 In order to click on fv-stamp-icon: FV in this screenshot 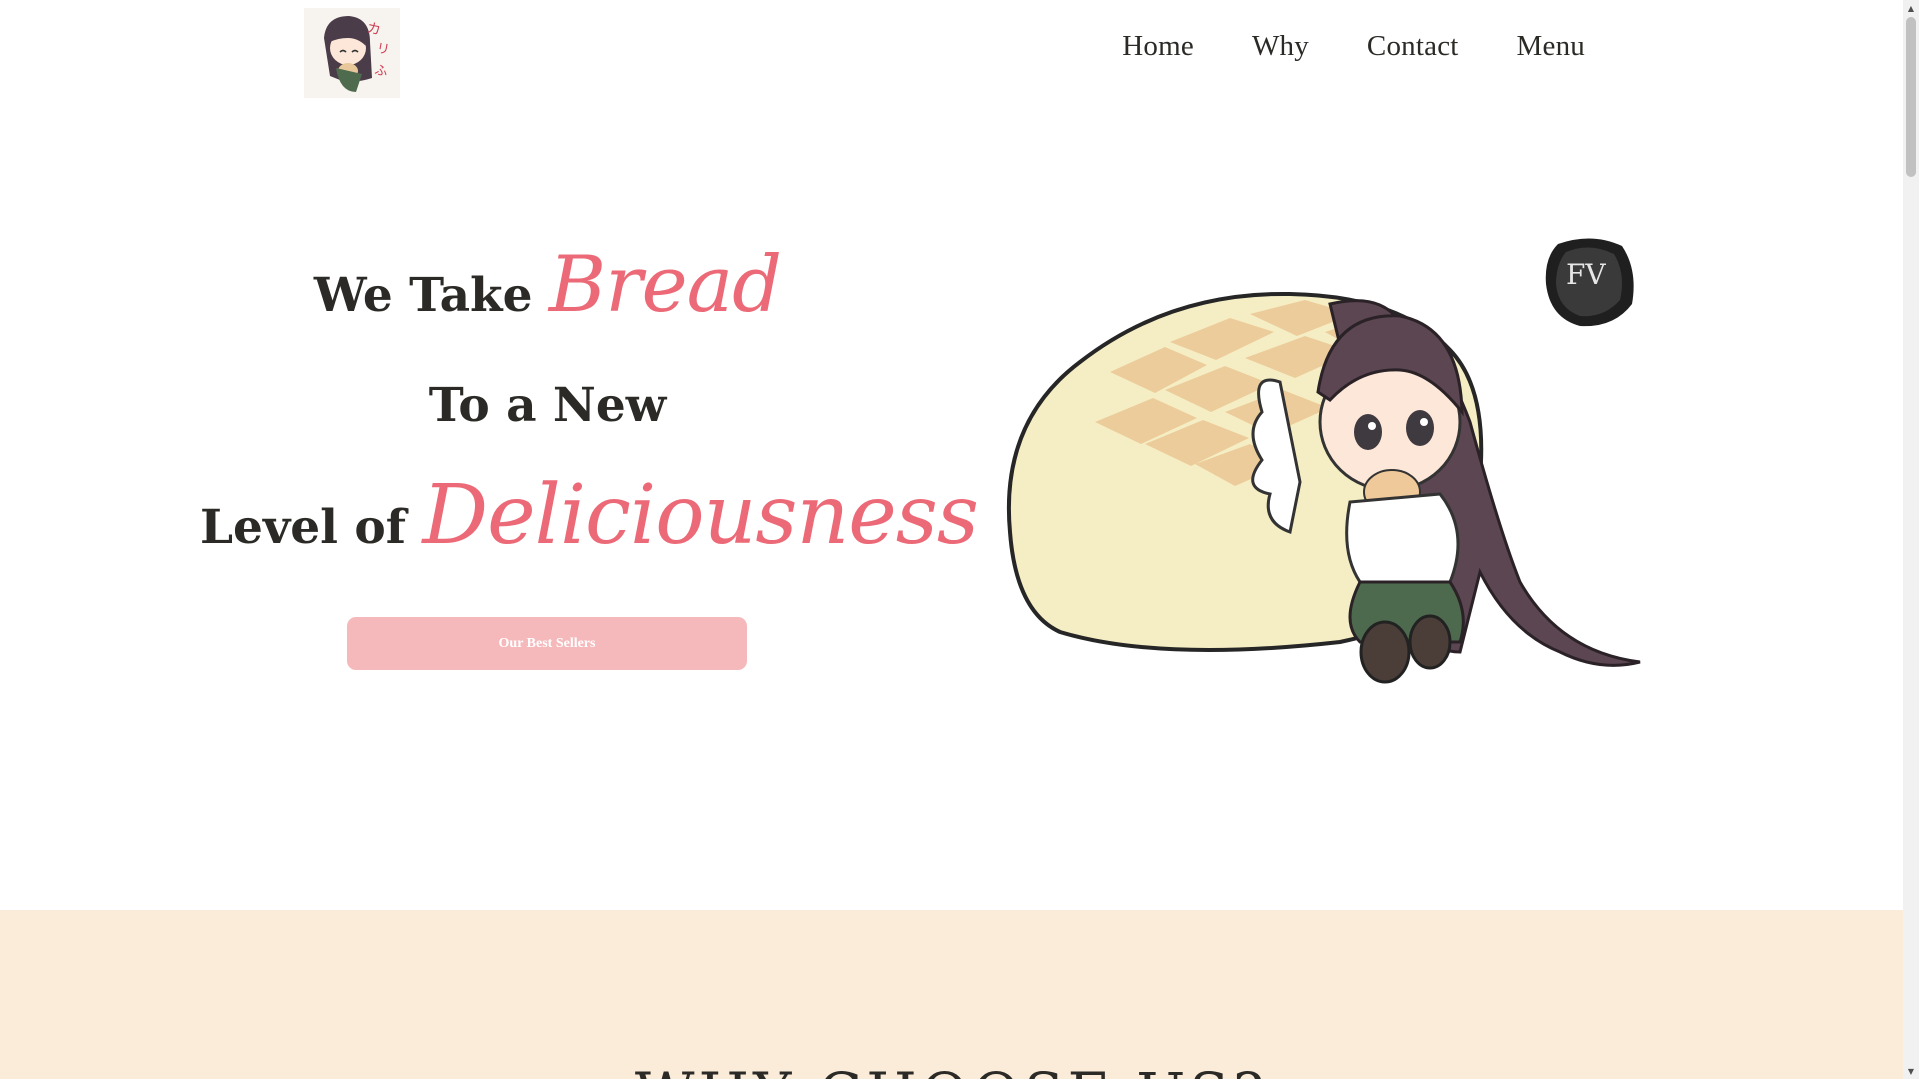, I will do `click(1589, 282)`.